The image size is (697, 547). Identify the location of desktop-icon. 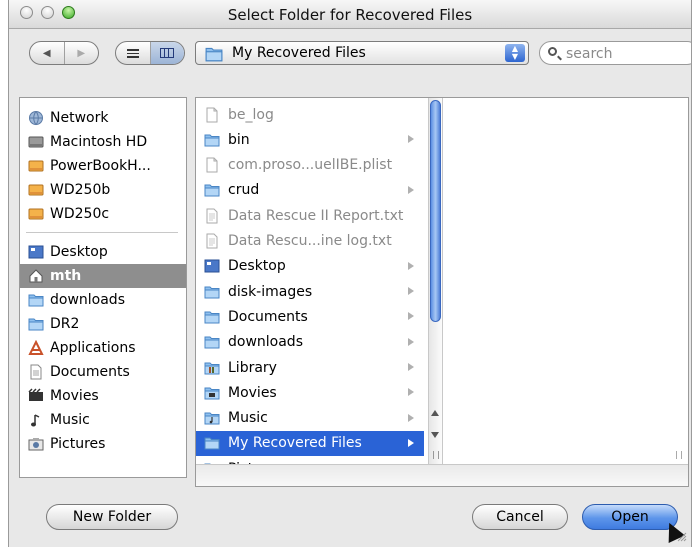
(36, 252).